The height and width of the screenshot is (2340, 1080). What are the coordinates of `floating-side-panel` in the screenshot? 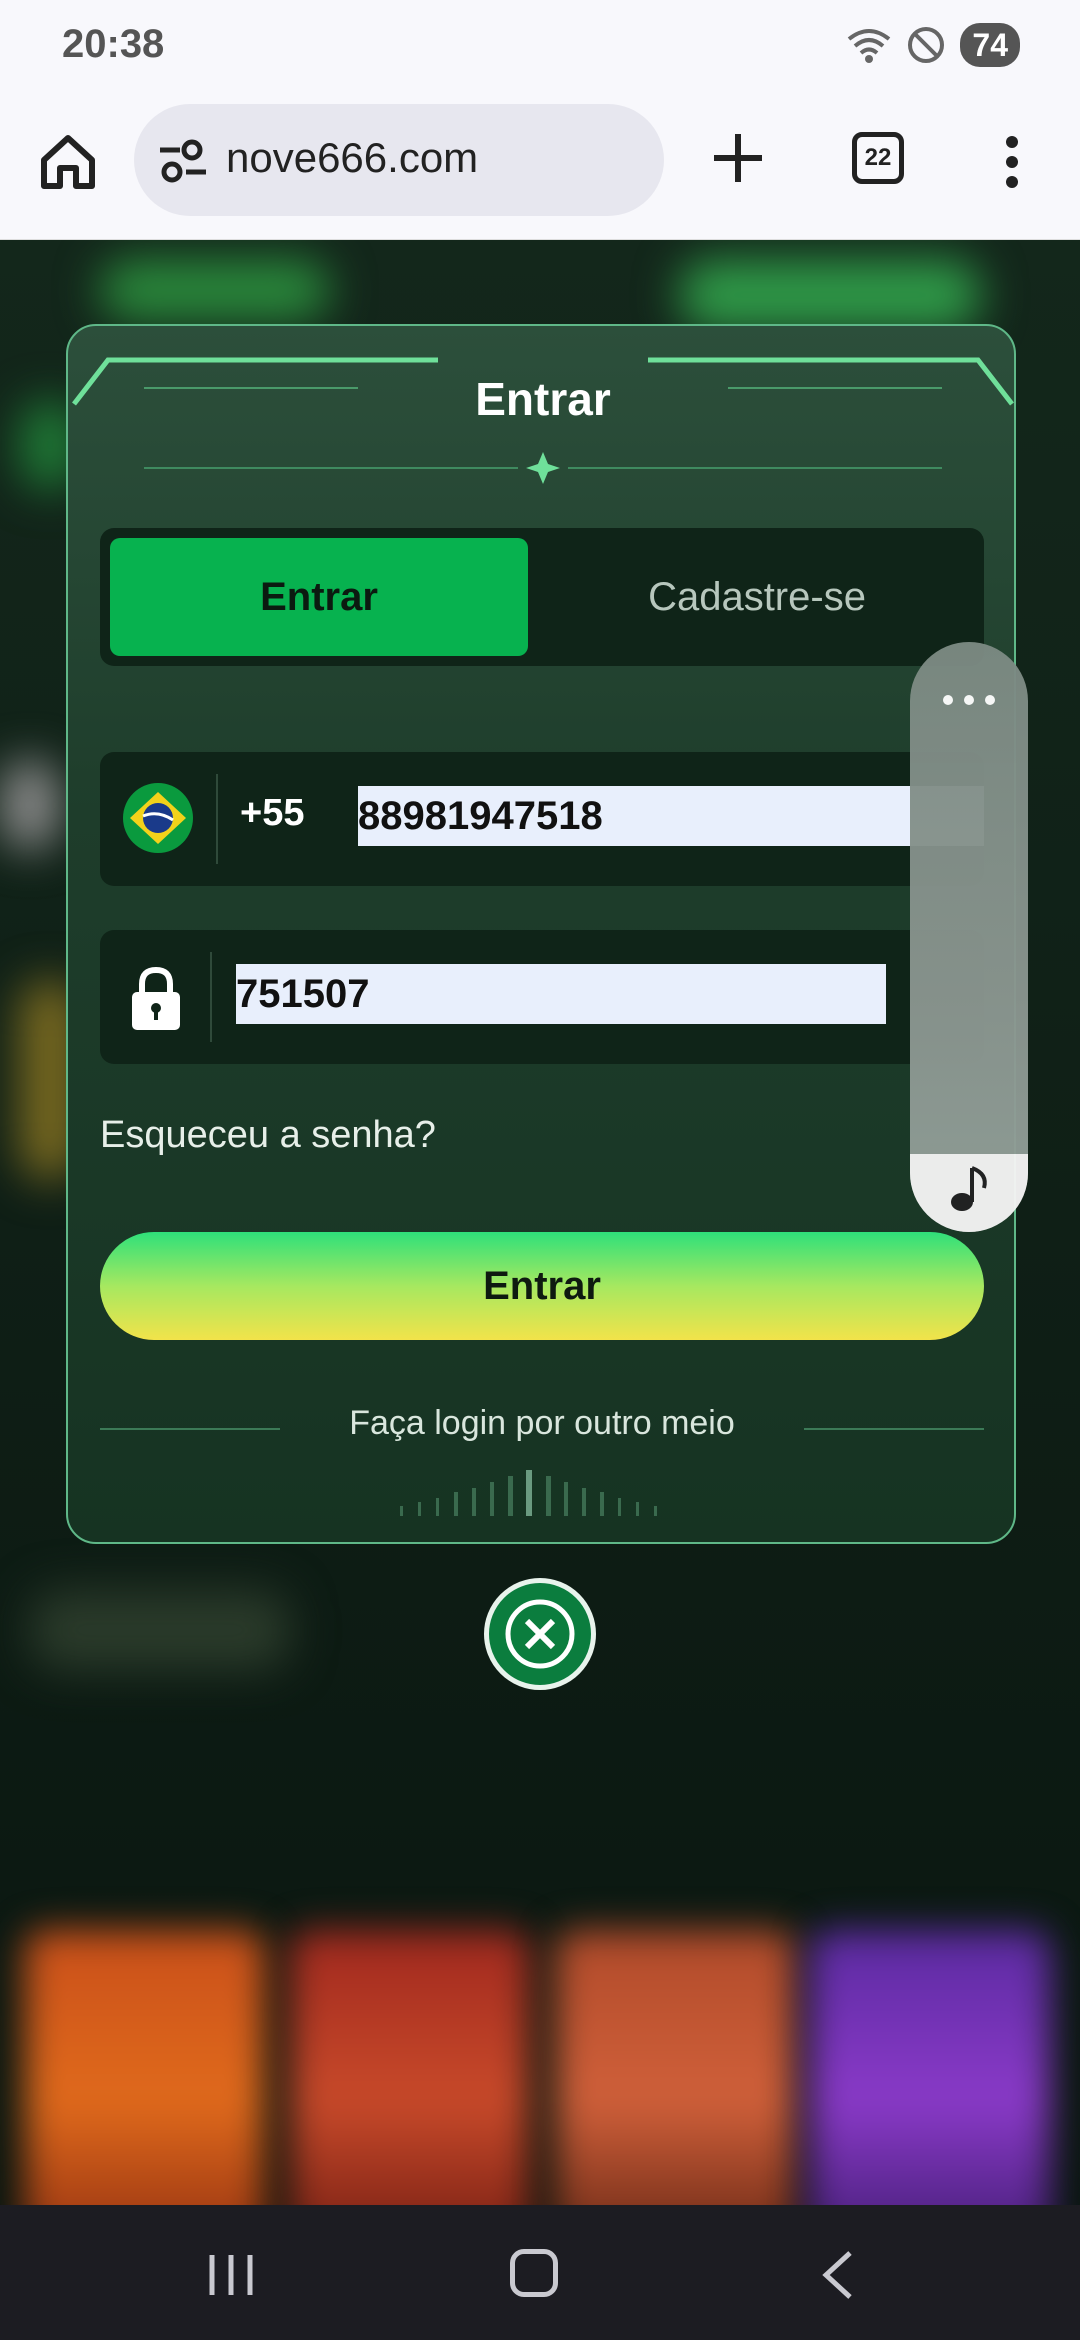 It's located at (969, 937).